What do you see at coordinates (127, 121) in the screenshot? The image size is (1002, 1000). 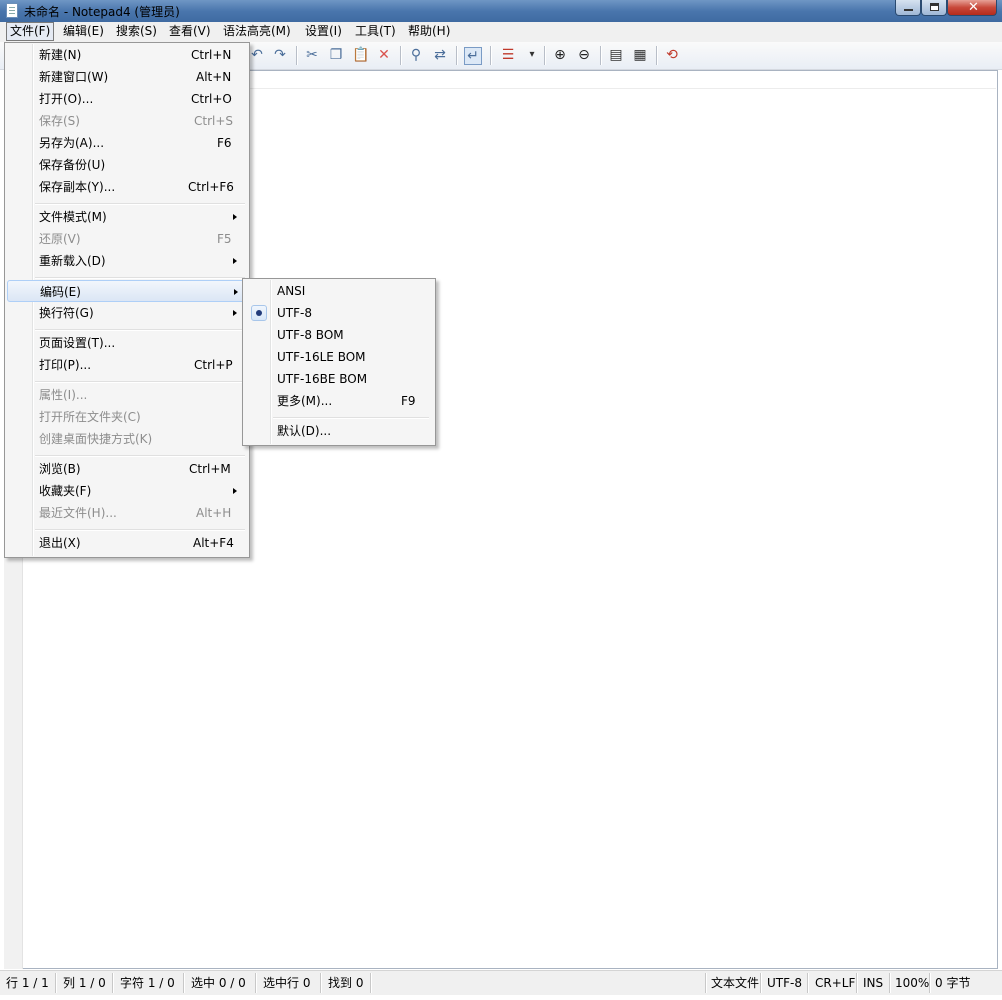 I see `menu-item-save: 保存(S) Ctrl+S` at bounding box center [127, 121].